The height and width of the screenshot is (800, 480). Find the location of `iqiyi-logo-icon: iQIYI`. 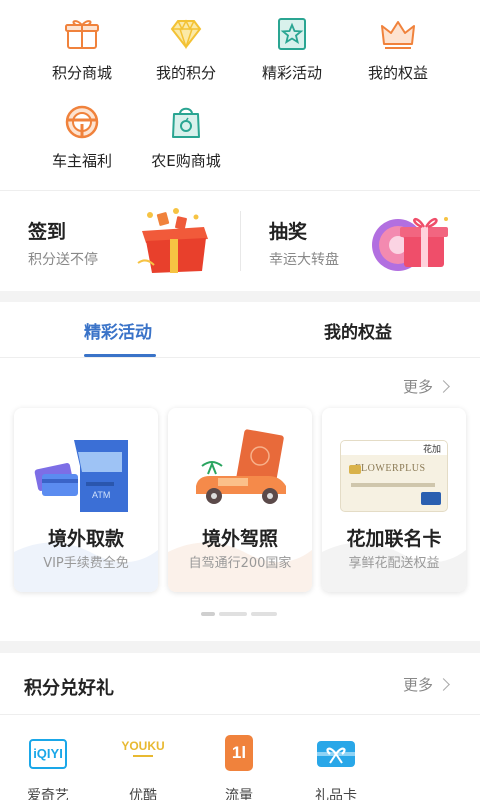

iqiyi-logo-icon: iQIYI is located at coordinates (48, 754).